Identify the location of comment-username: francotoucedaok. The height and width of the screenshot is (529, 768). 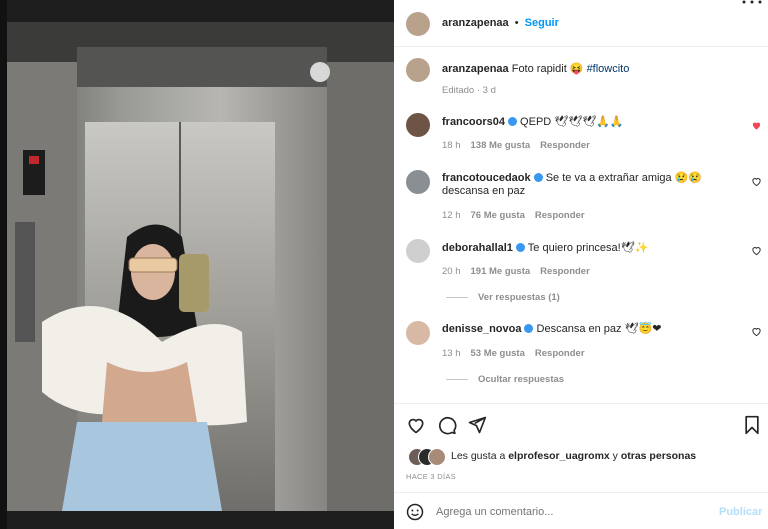
(486, 178).